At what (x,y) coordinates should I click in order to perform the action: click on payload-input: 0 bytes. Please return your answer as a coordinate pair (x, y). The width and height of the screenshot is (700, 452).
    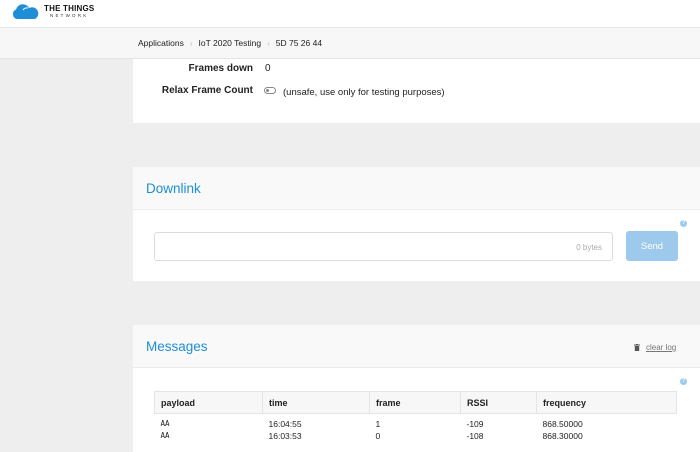
    Looking at the image, I should click on (383, 246).